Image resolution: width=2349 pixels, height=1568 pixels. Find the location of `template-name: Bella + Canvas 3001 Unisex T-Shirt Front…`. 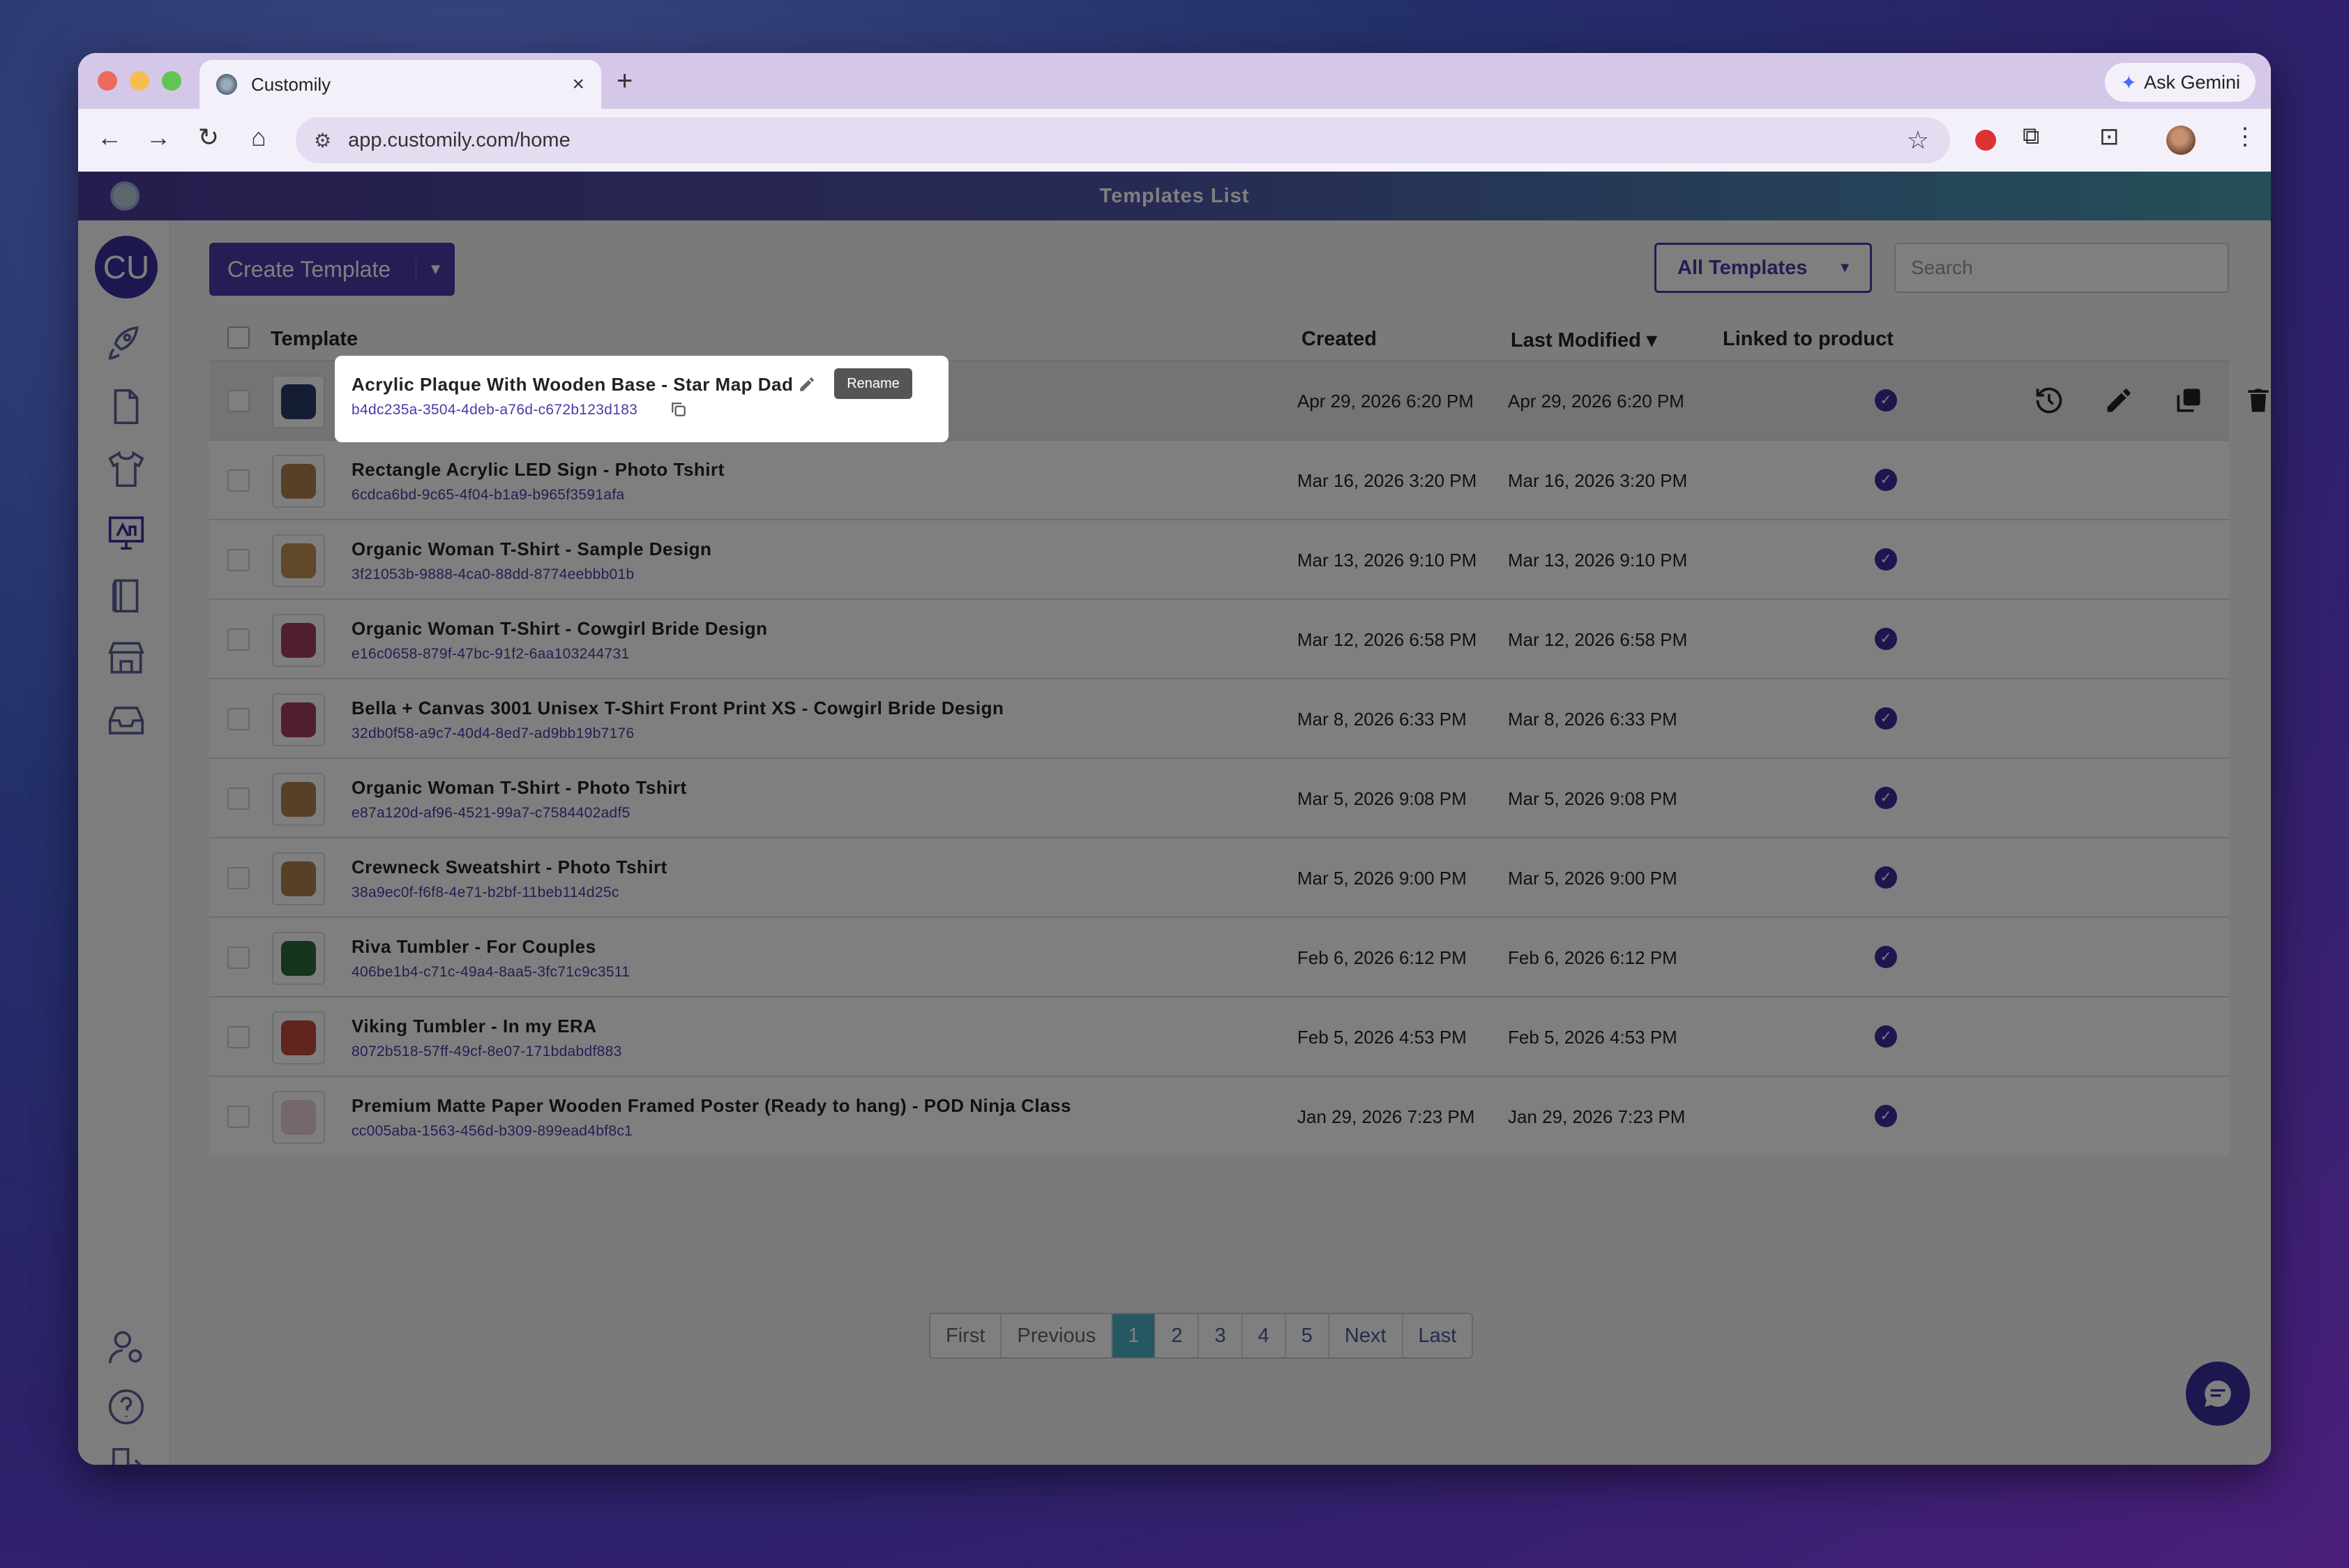

template-name: Bella + Canvas 3001 Unisex T-Shirt Front… is located at coordinates (678, 708).